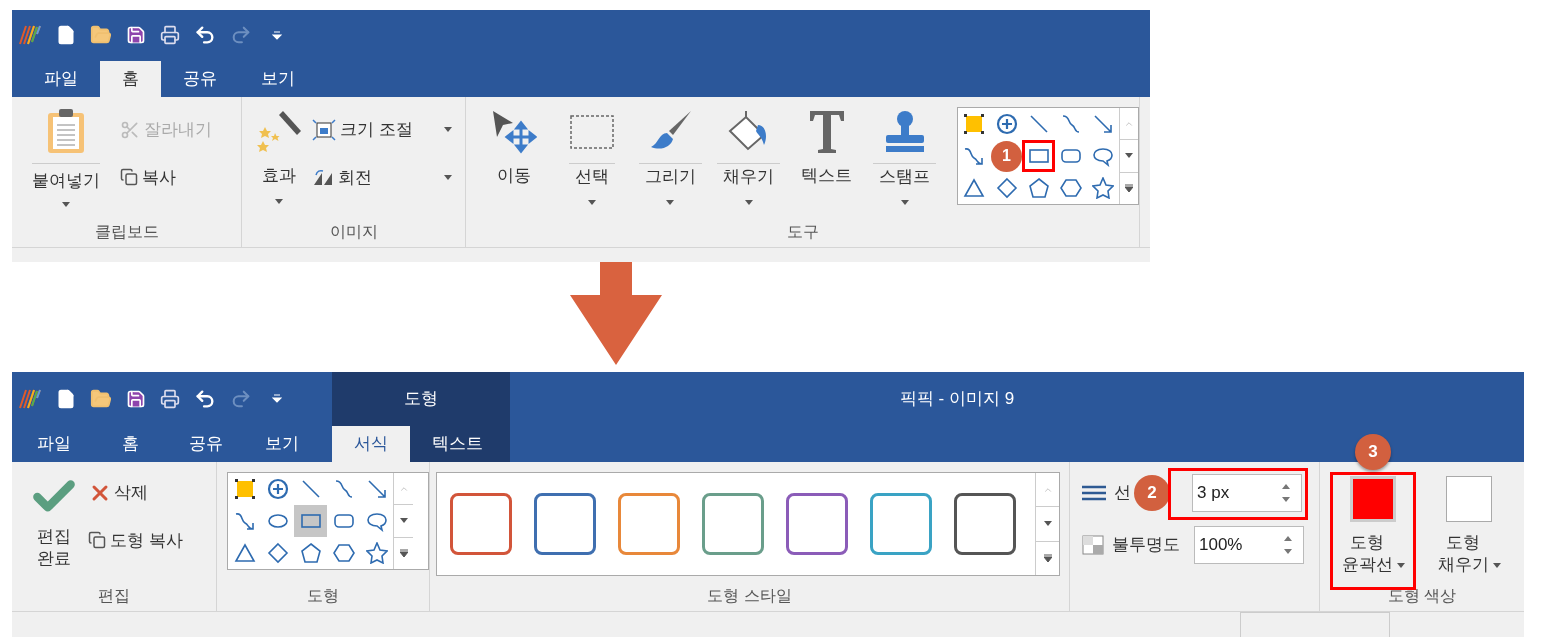 The image size is (1549, 637). I want to click on opacity-icon, so click(1093, 545).